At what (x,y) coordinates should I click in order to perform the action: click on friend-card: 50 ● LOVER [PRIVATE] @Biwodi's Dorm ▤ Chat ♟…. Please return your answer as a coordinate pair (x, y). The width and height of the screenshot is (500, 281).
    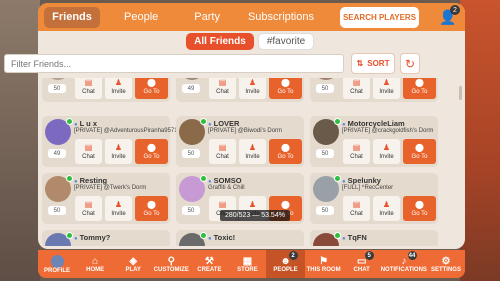
    Looking at the image, I should click on (240, 141).